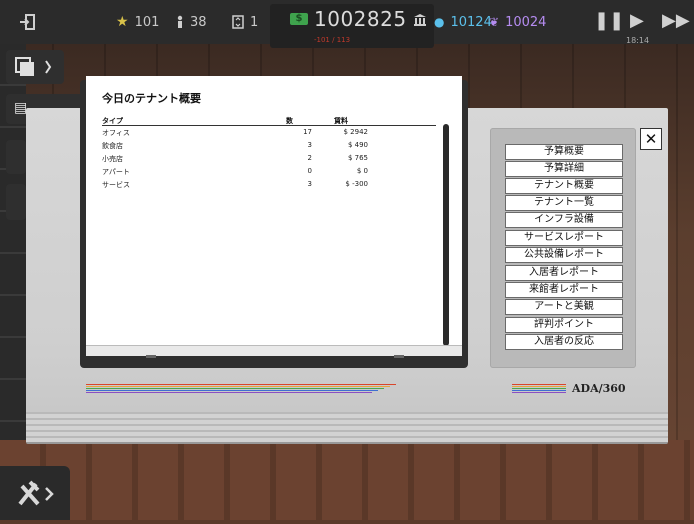 The image size is (694, 524). Describe the element at coordinates (564, 273) in the screenshot. I see `menu-resident-report: 入居者レポート` at that location.